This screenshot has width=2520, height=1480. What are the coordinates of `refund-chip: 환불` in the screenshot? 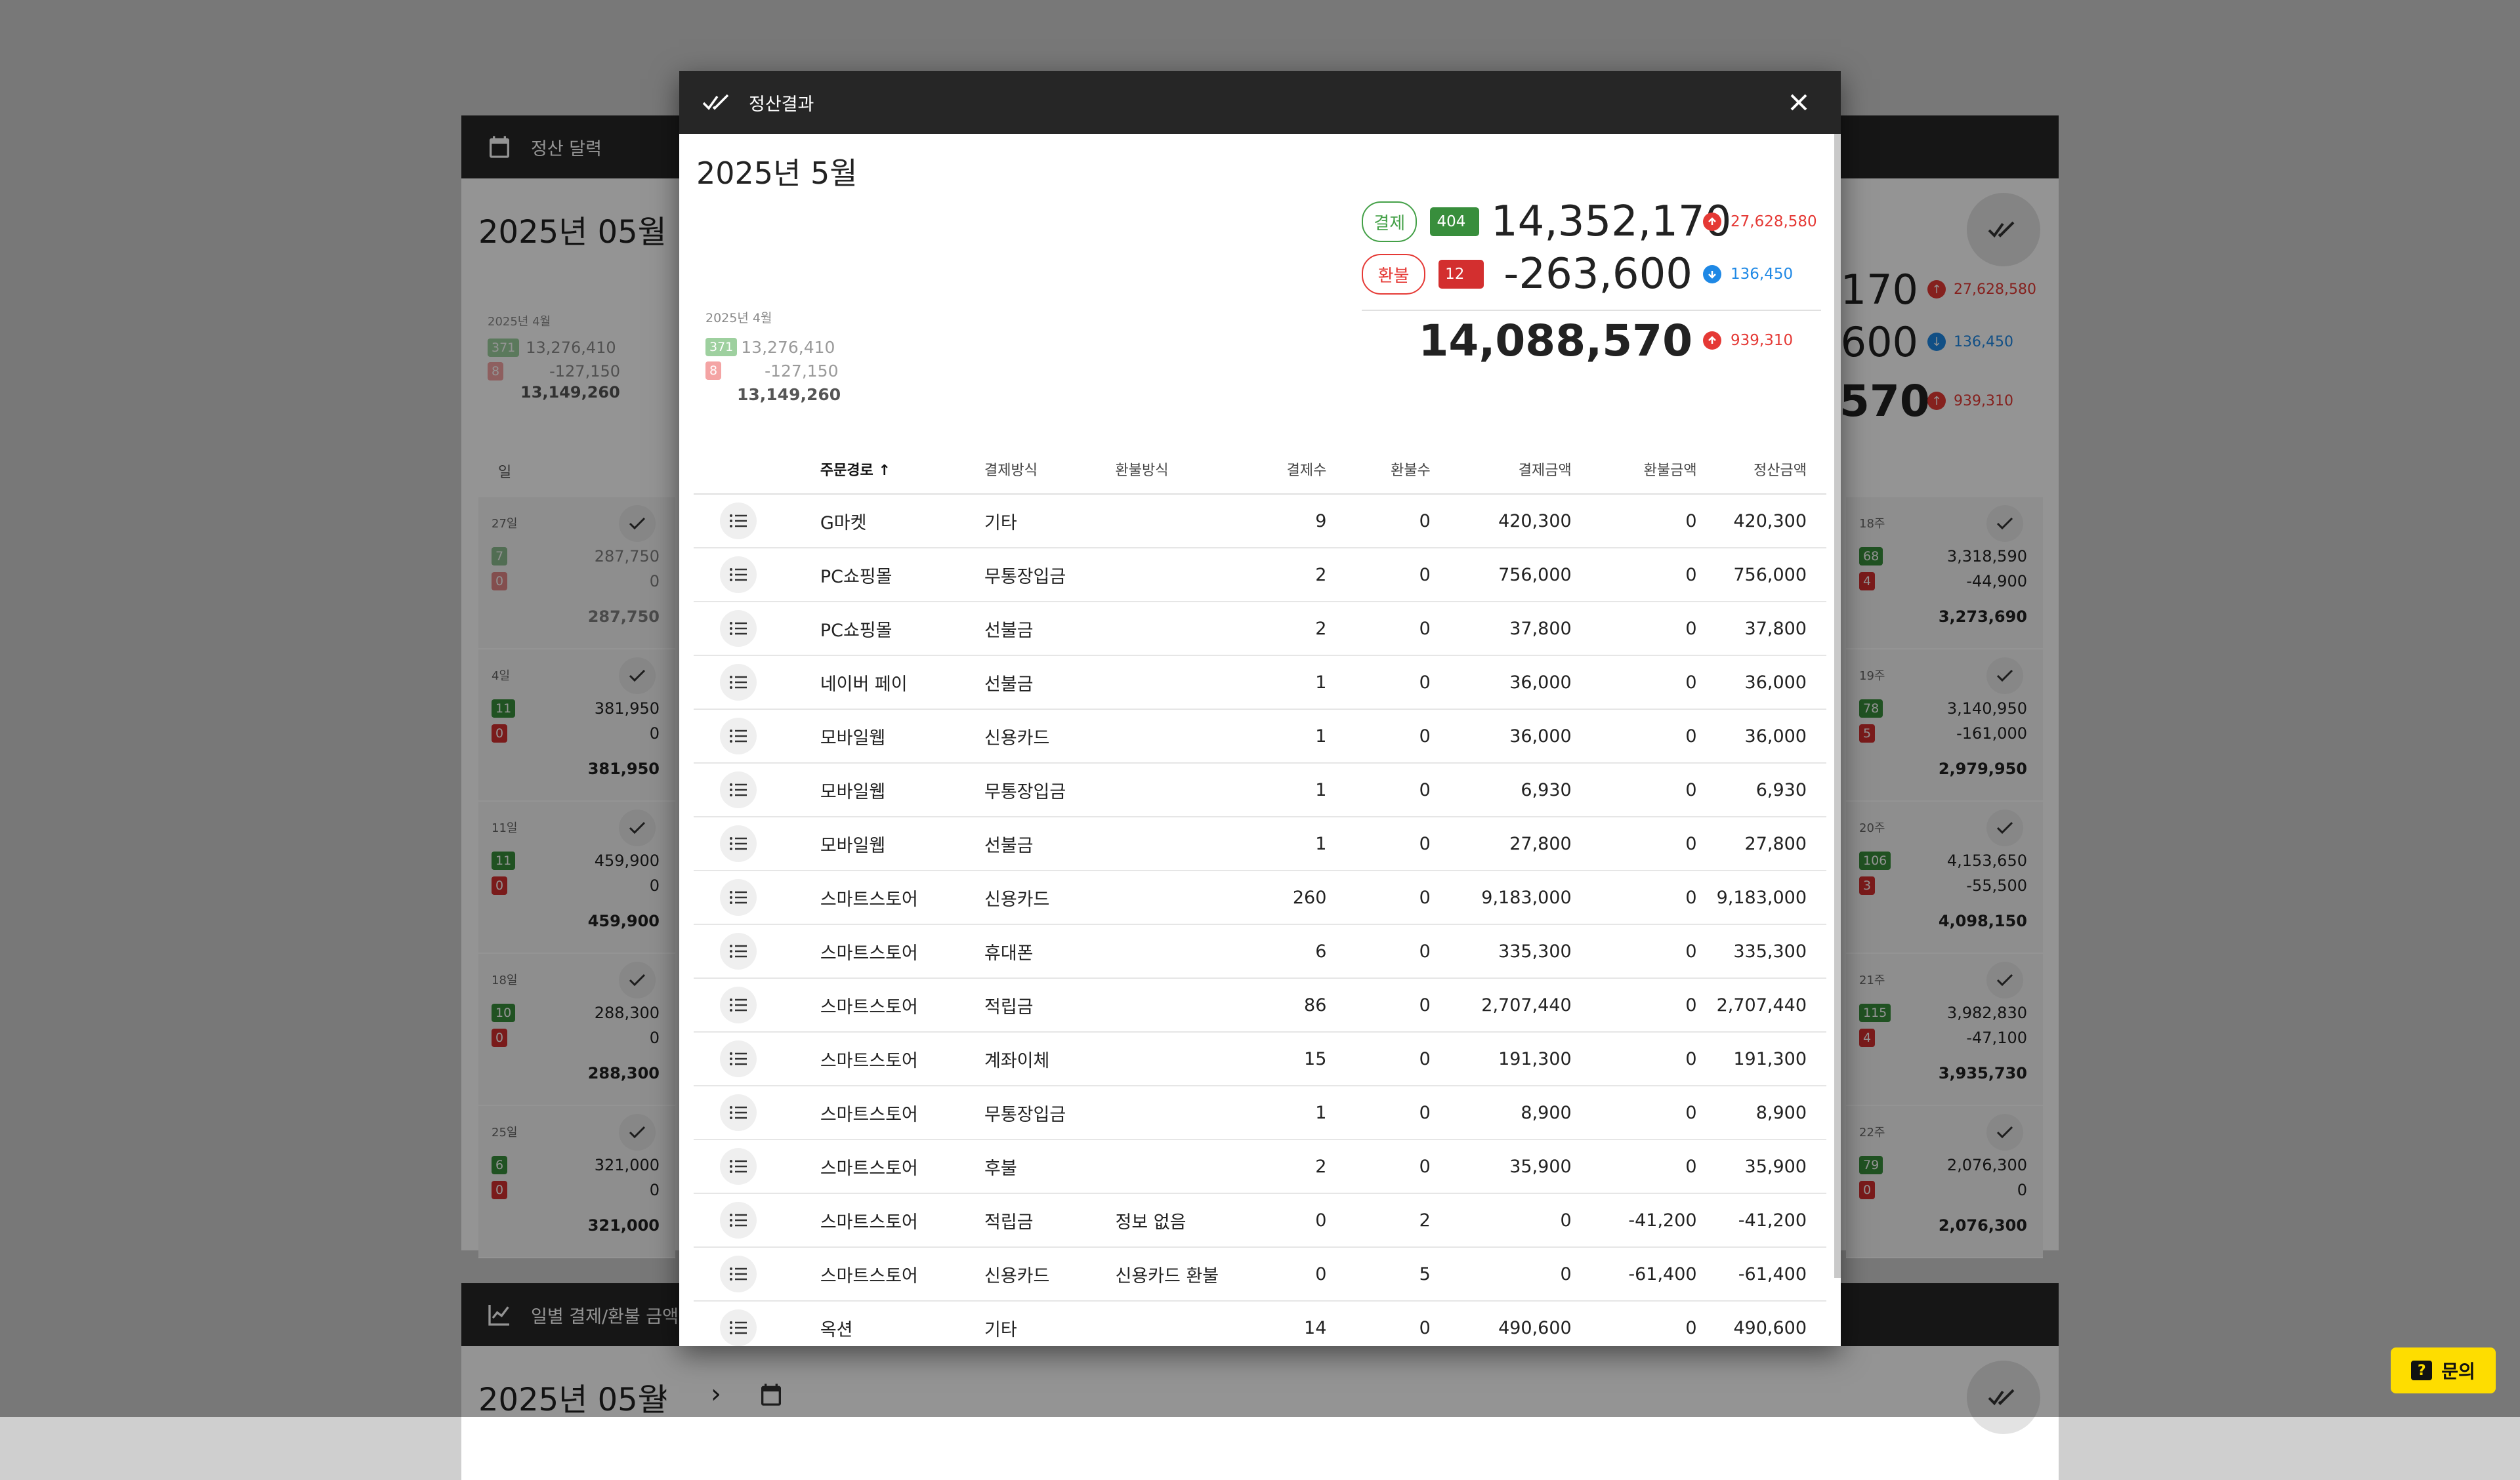 It's located at (1394, 274).